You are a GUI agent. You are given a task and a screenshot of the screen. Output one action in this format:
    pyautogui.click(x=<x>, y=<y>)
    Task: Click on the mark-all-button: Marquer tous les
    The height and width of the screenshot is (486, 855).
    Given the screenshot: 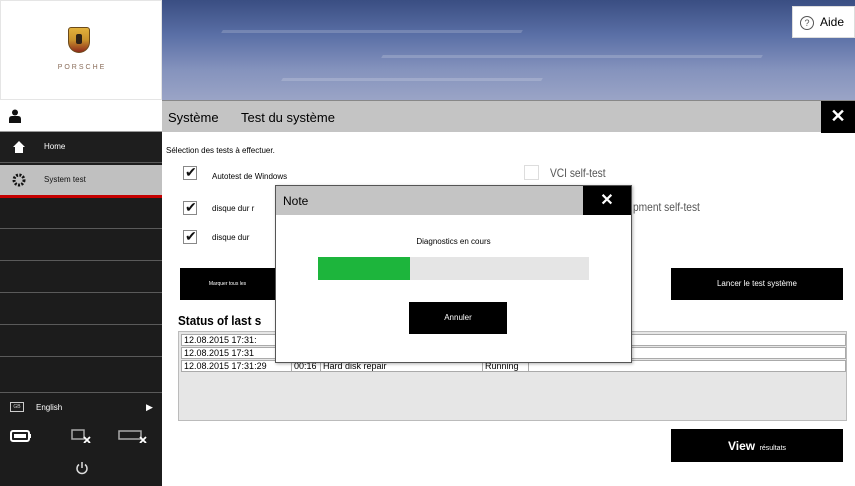 What is the action you would take?
    pyautogui.click(x=227, y=284)
    